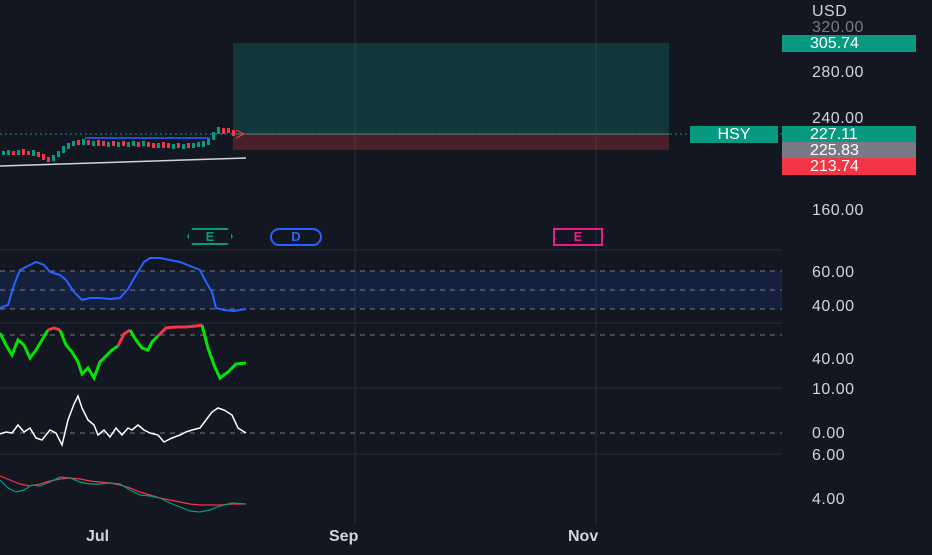  Describe the element at coordinates (838, 72) in the screenshot. I see `price-tick: 280.00` at that location.